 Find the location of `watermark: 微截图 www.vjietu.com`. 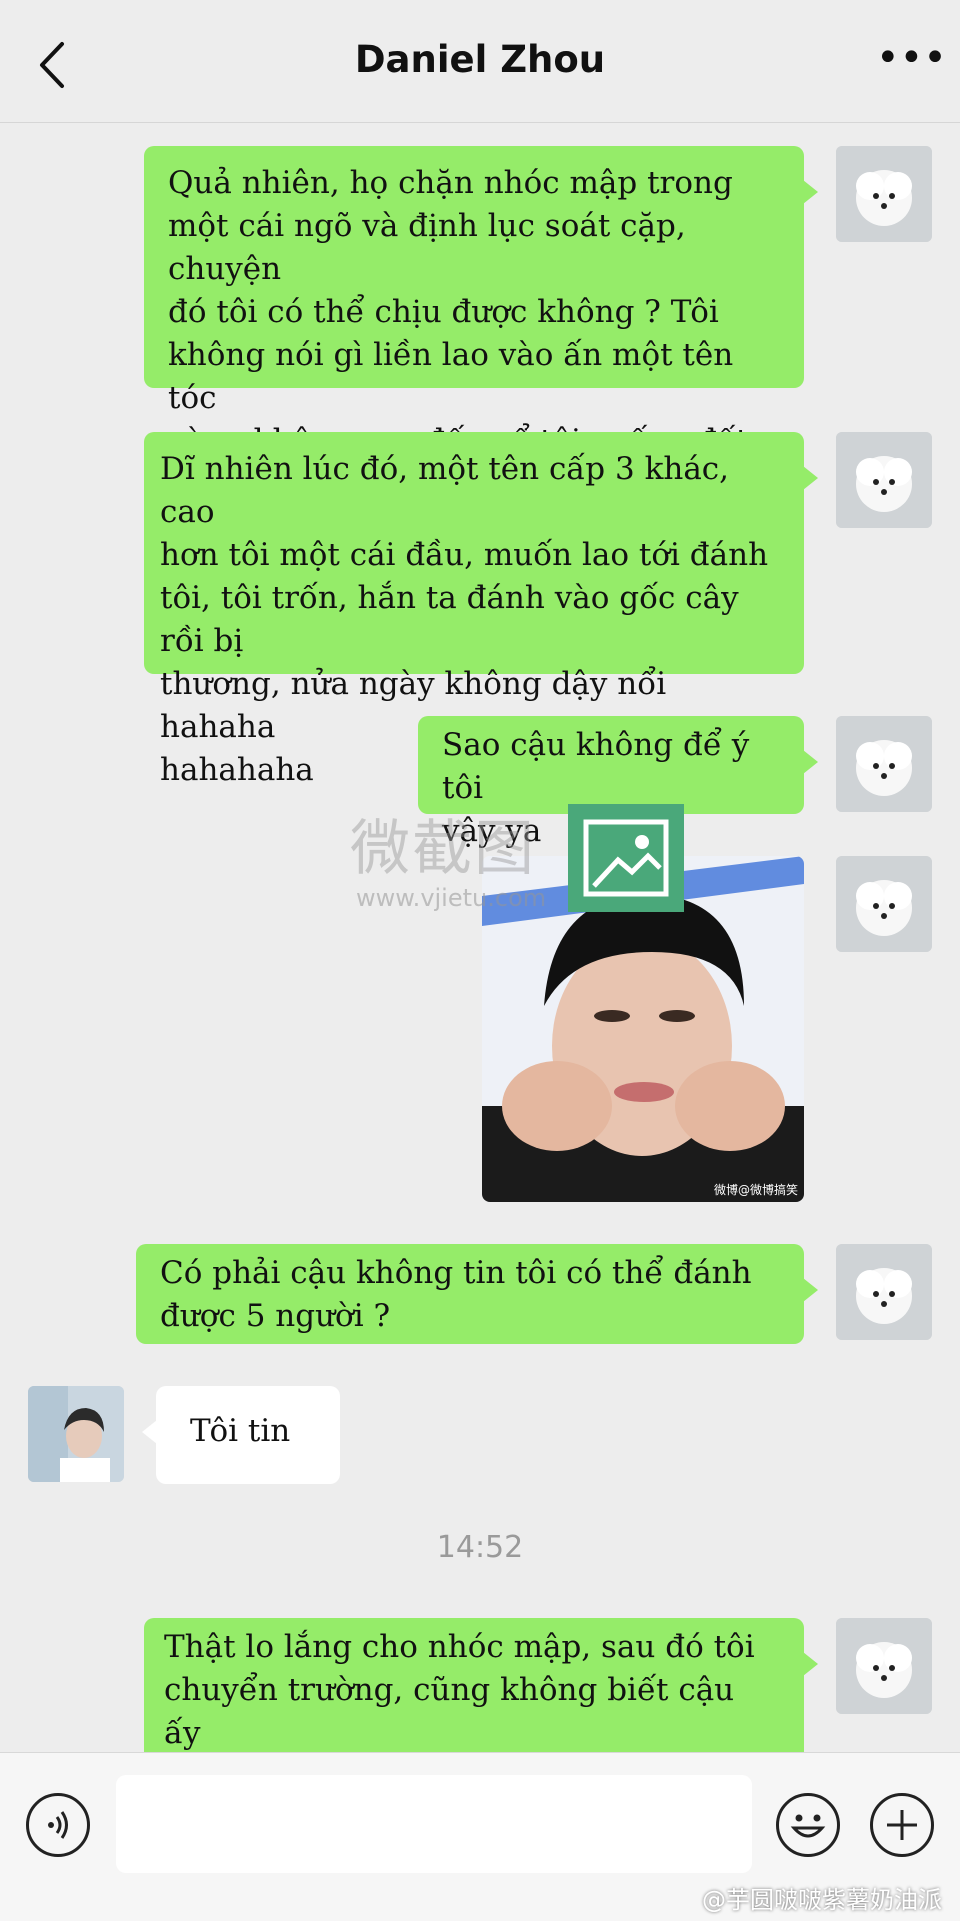

watermark: 微截图 www.vjietu.com is located at coordinates (520, 860).